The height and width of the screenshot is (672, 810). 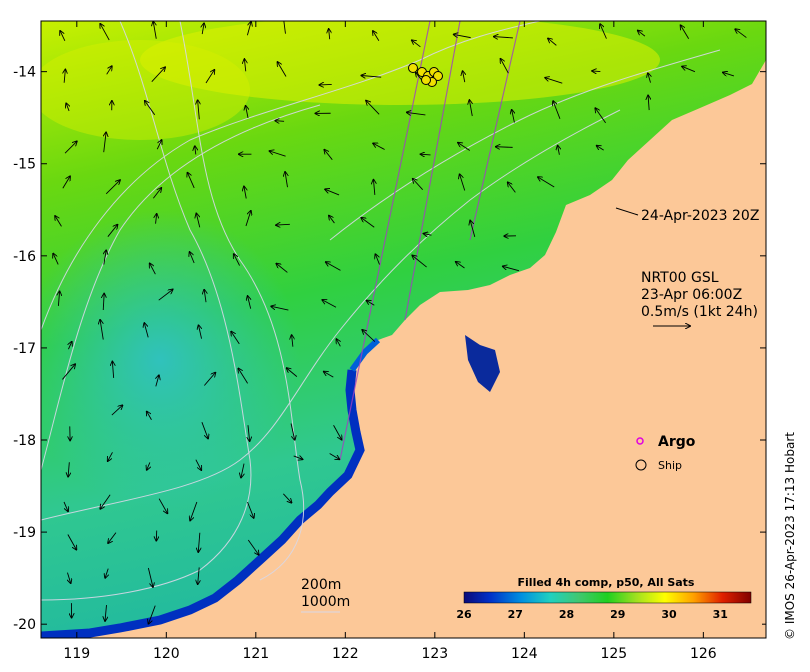 What do you see at coordinates (670, 465) in the screenshot?
I see `legend-ship-label: Ship` at bounding box center [670, 465].